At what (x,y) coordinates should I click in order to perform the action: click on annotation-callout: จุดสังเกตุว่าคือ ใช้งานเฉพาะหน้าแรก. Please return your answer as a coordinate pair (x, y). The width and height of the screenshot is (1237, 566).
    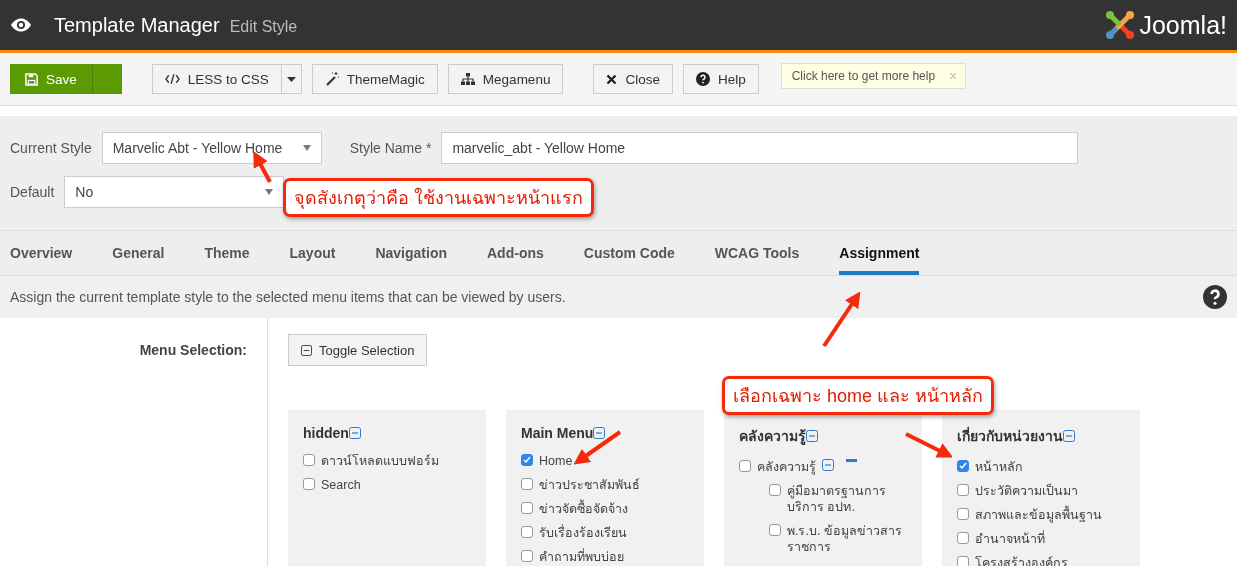
    Looking at the image, I should click on (438, 197).